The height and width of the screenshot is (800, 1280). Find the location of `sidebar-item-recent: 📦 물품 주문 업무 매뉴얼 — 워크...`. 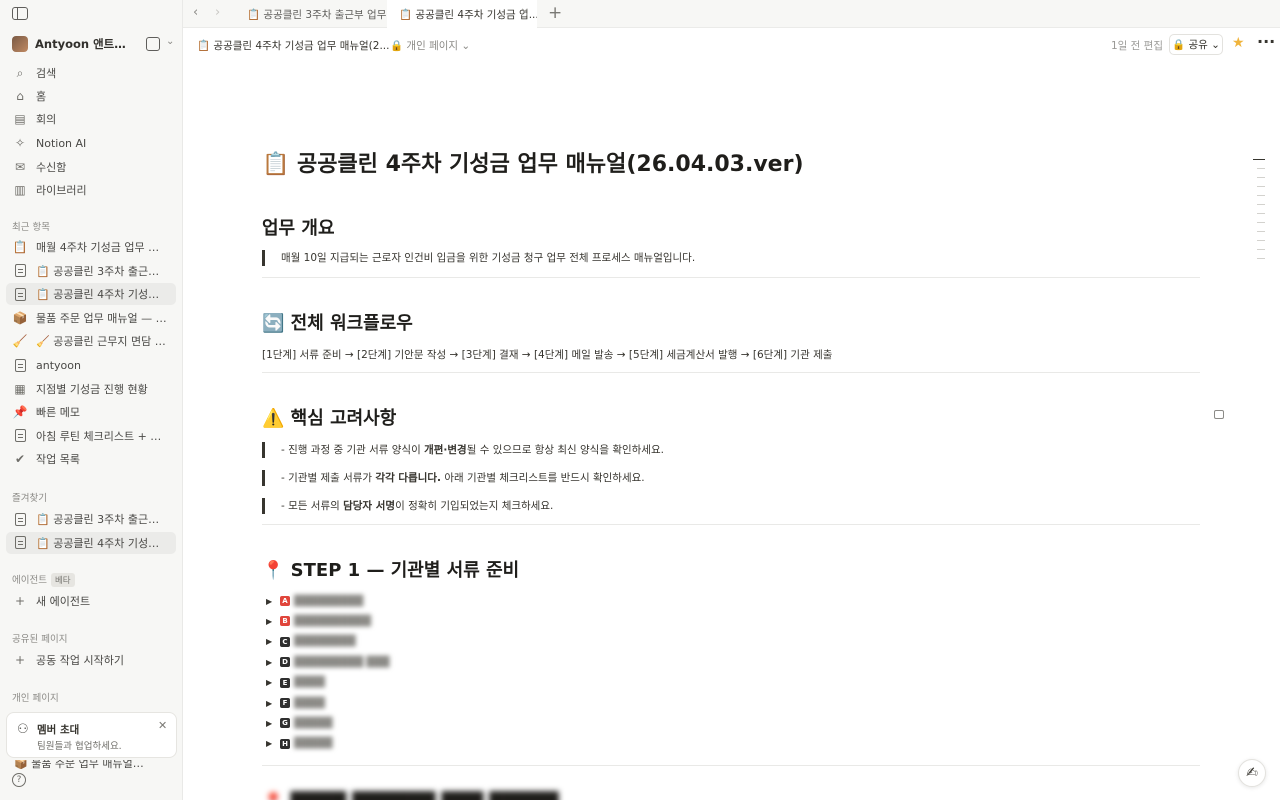

sidebar-item-recent: 📦 물품 주문 업무 매뉴얼 — 워크... is located at coordinates (91, 318).